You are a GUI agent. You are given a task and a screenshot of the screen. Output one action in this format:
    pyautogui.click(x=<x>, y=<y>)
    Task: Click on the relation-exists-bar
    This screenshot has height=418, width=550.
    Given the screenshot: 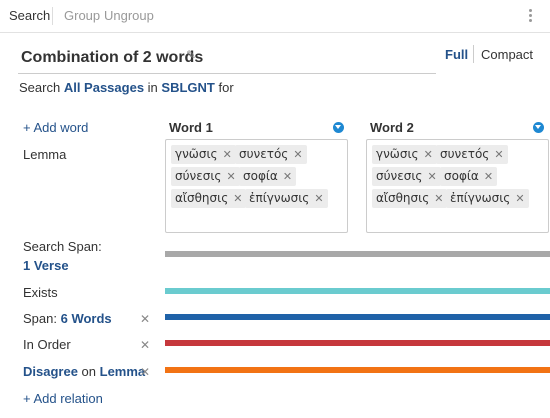 What is the action you would take?
    pyautogui.click(x=357, y=291)
    